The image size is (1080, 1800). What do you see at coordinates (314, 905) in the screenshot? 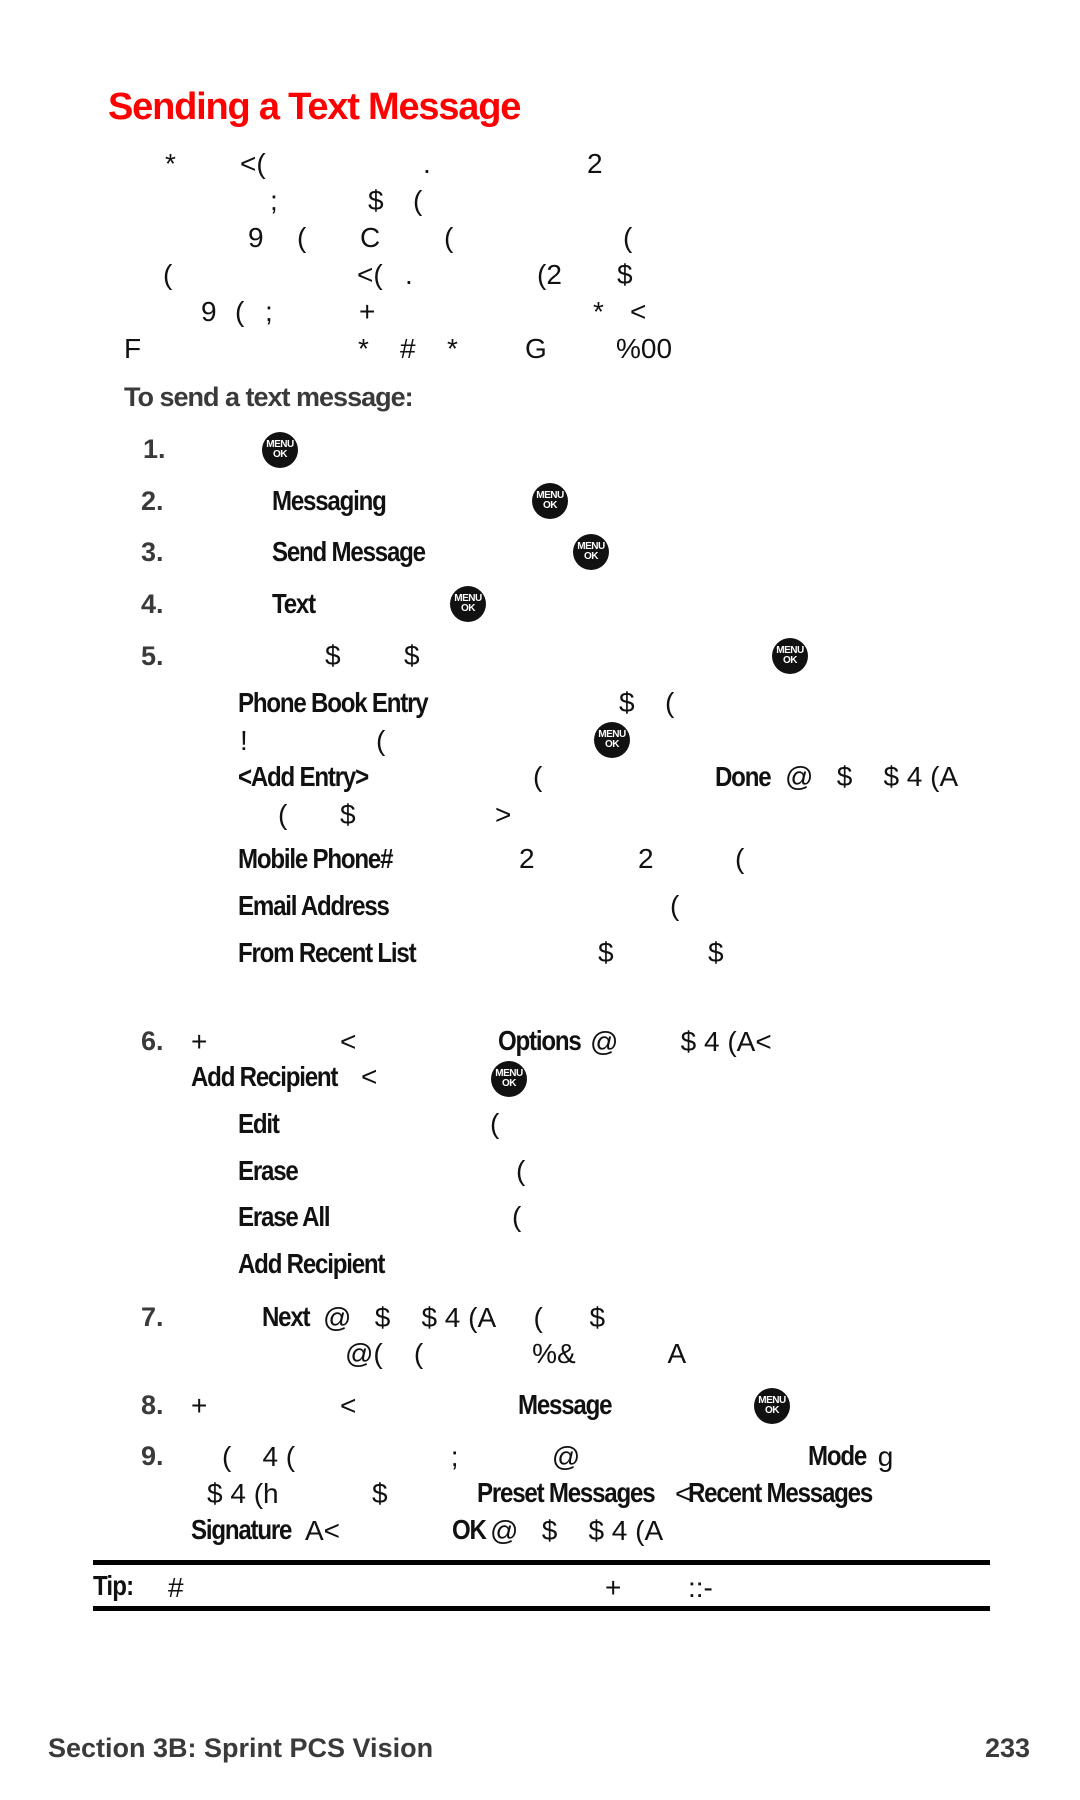
I see `option-email-address: Email Address` at bounding box center [314, 905].